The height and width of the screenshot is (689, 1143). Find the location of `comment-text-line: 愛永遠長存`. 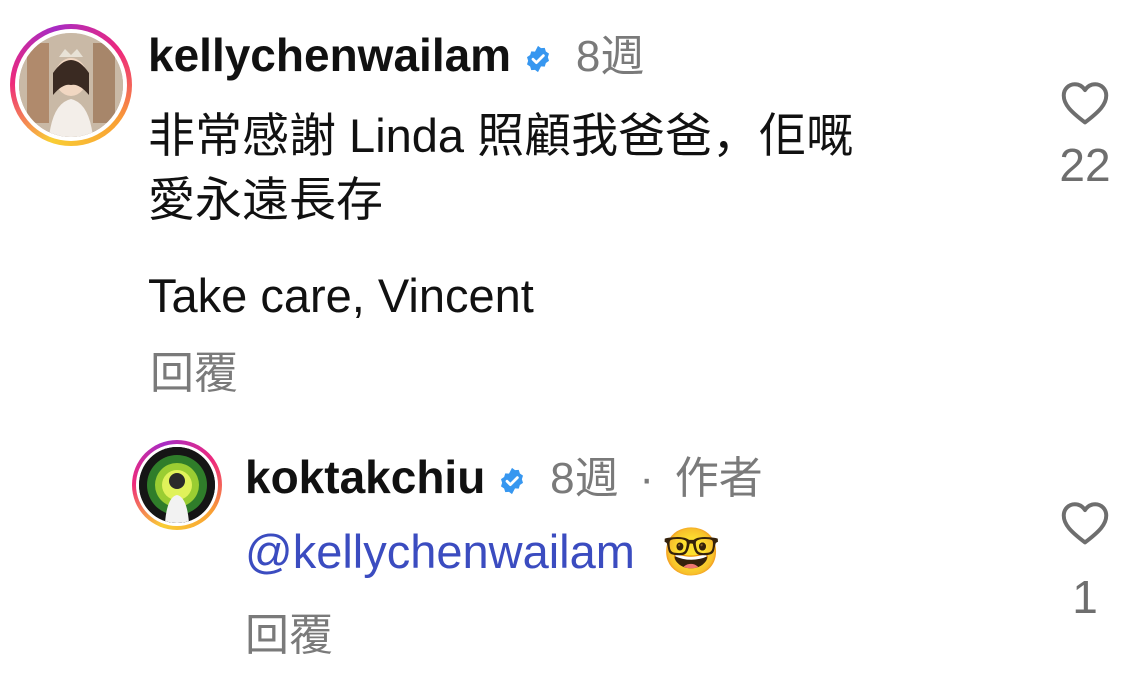

comment-text-line: 愛永遠長存 is located at coordinates (265, 199).